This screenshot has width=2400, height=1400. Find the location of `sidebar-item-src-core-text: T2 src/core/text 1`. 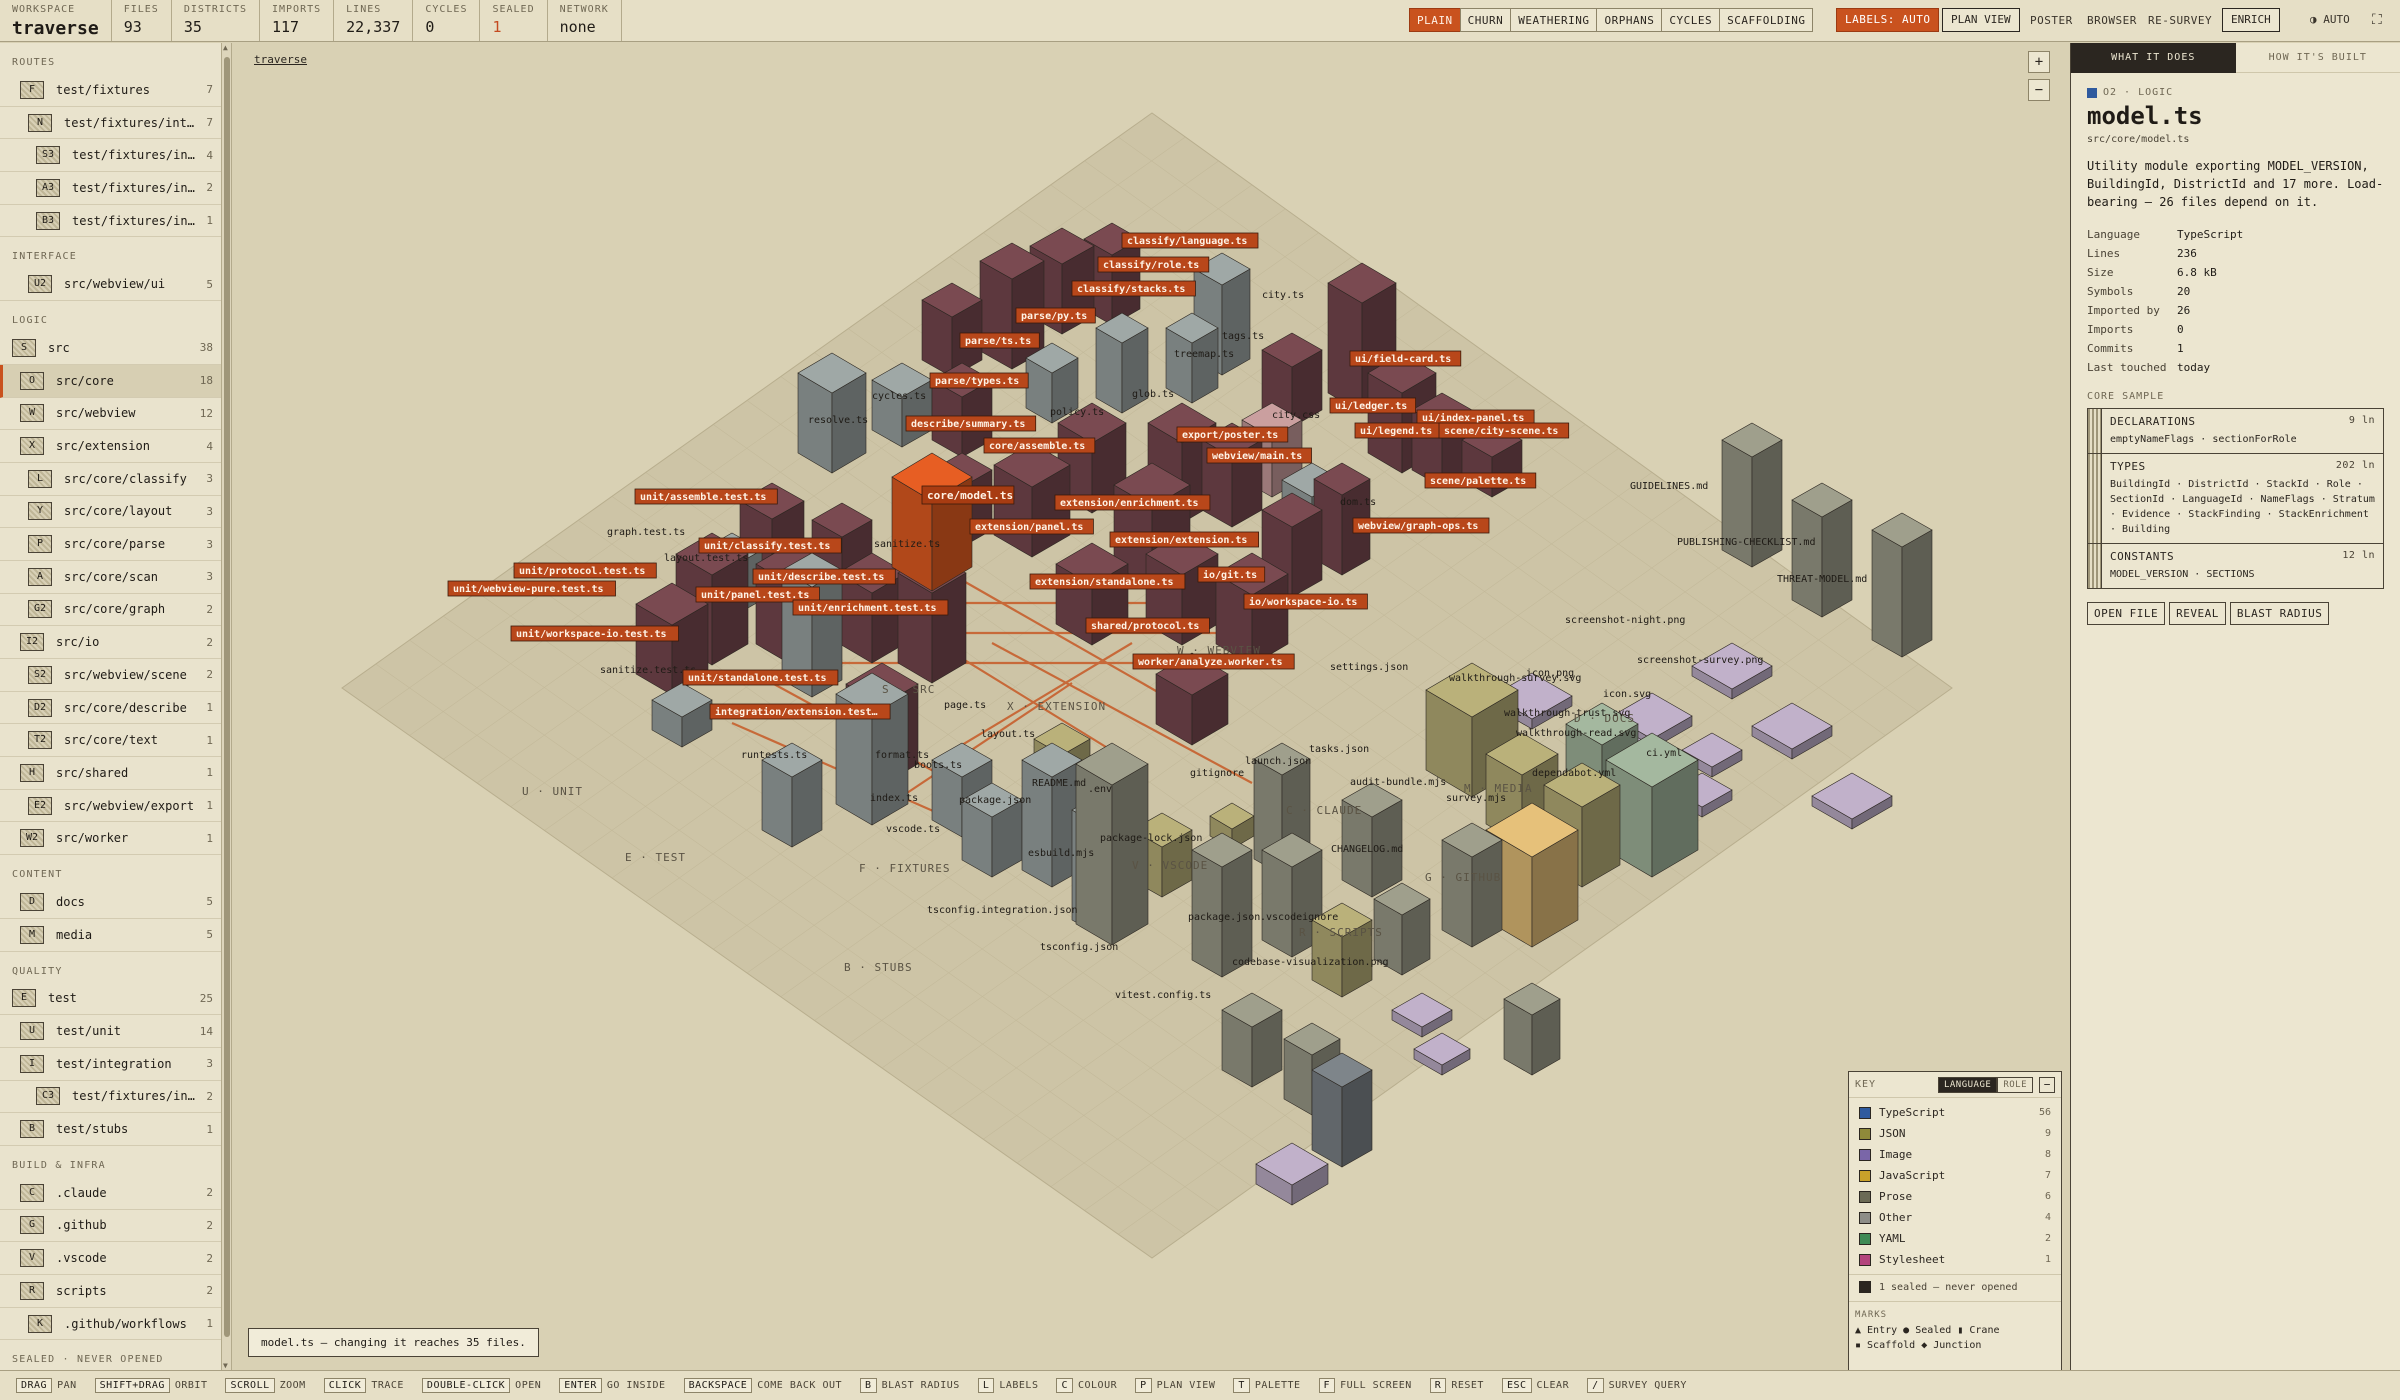

sidebar-item-src-core-text: T2 src/core/text 1 is located at coordinates (110, 741).